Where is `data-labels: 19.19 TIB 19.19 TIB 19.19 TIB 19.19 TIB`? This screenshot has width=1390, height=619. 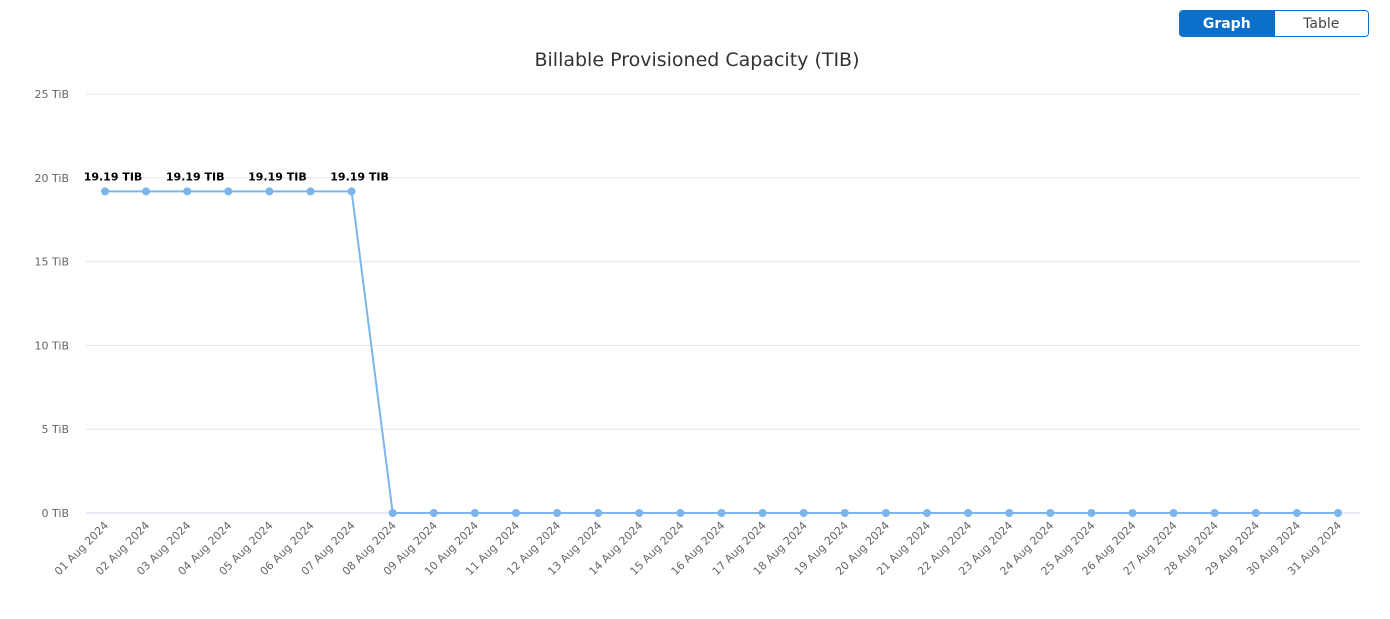
data-labels: 19.19 TIB 19.19 TIB 19.19 TIB 19.19 TIB is located at coordinates (236, 176).